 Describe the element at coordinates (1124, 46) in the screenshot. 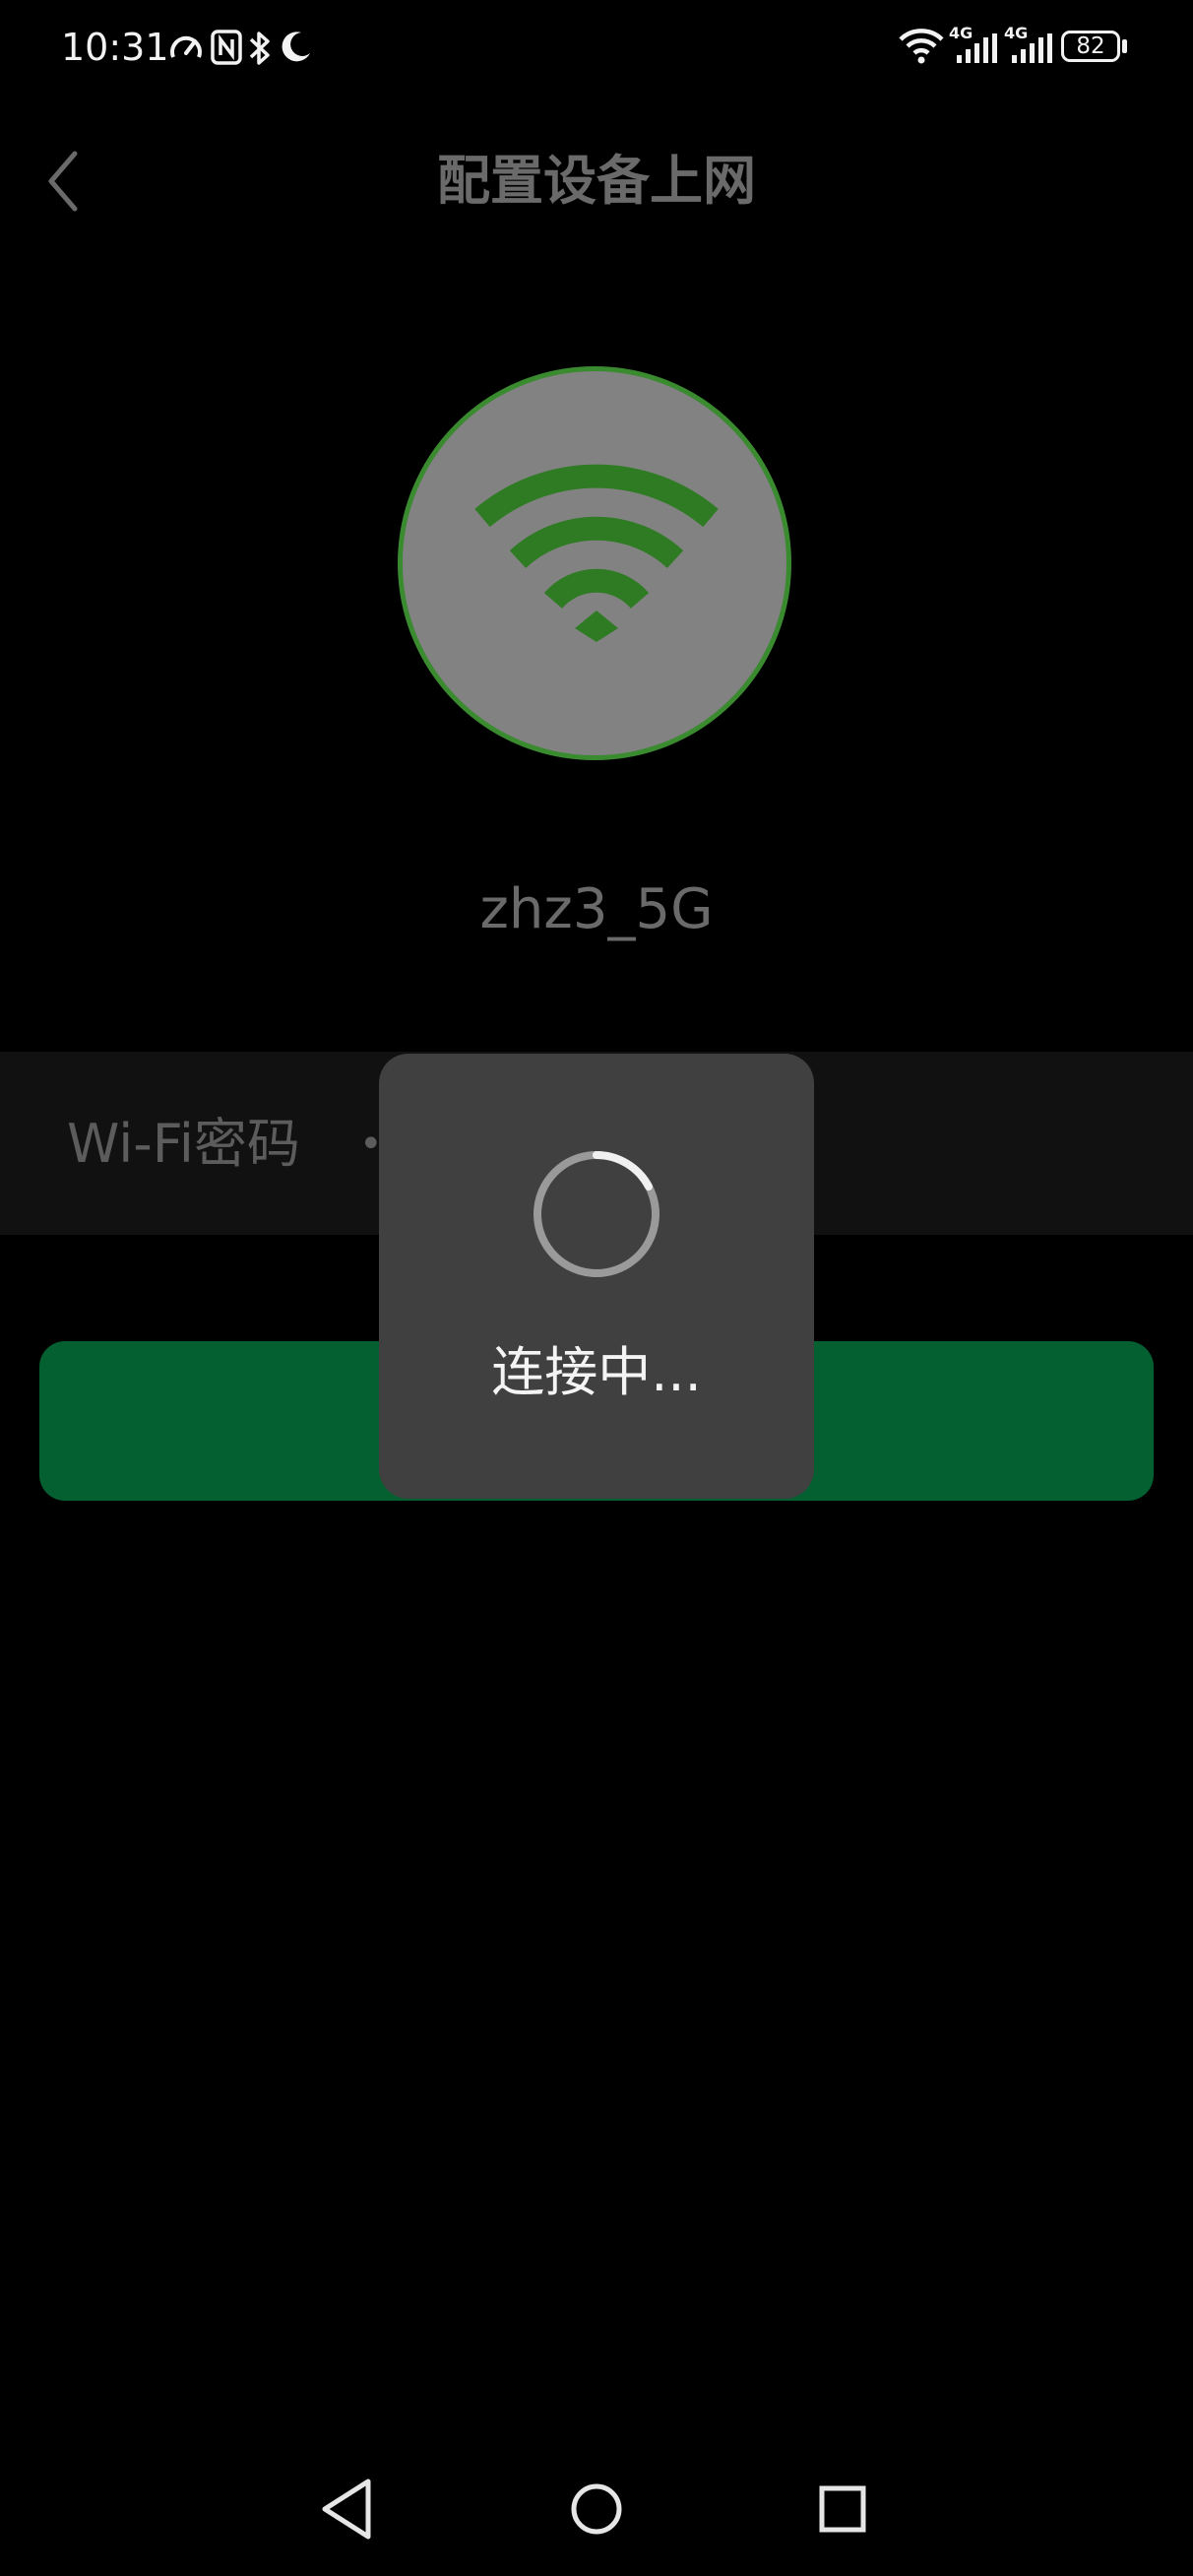

I see `battery-tip` at that location.